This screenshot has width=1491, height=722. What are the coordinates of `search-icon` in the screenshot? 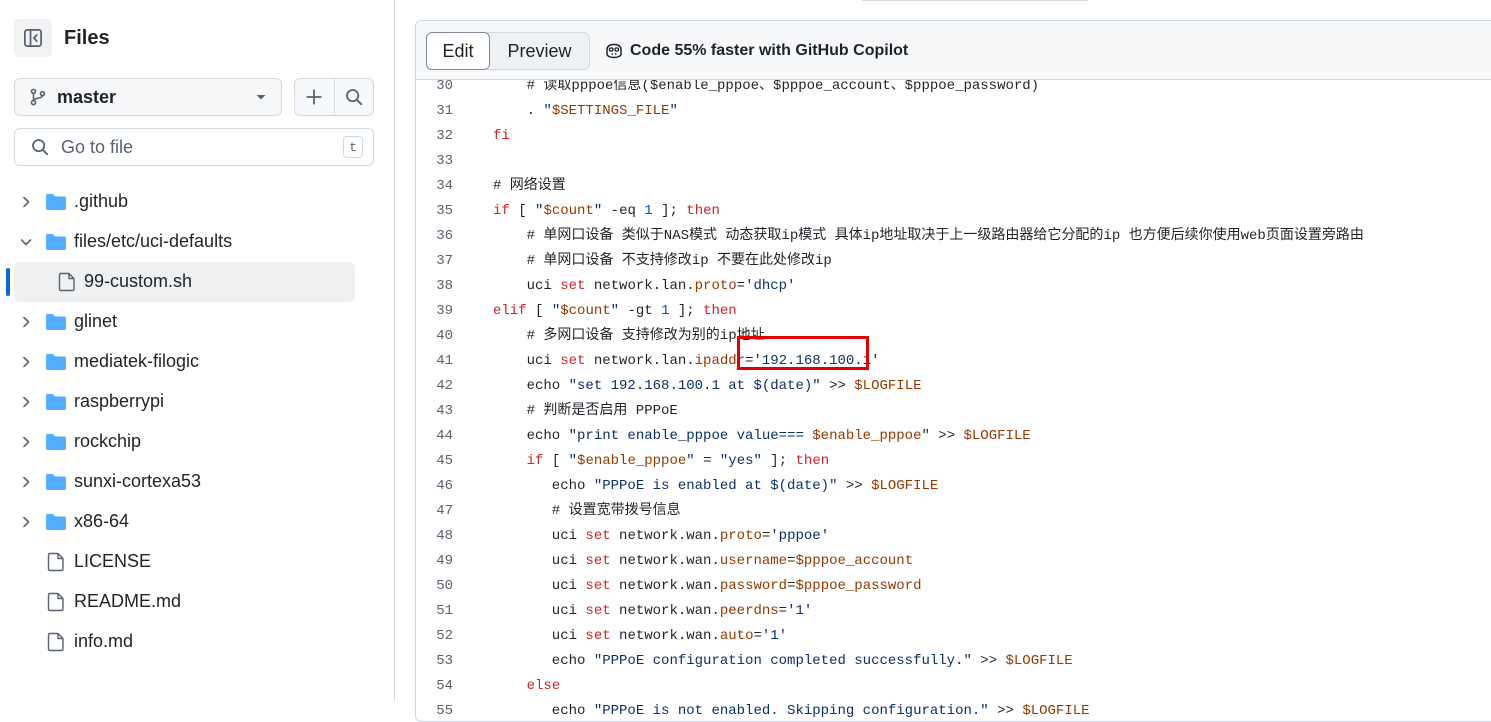 It's located at (40, 147).